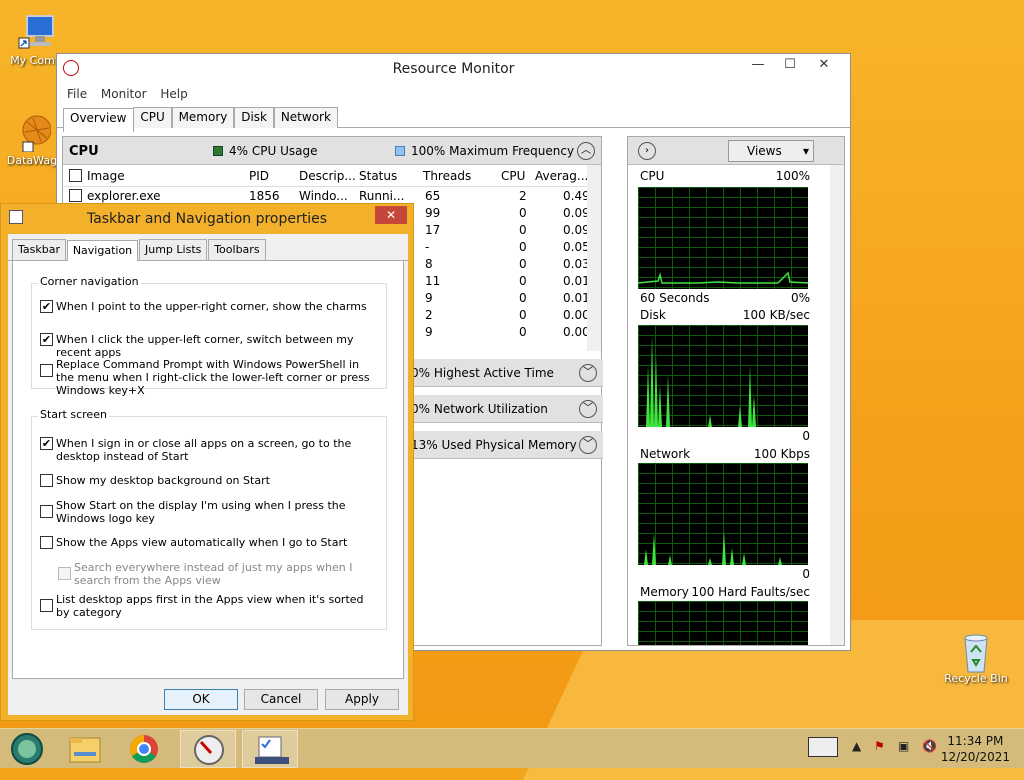  I want to click on taskbar-taskbar-properties, so click(270, 749).